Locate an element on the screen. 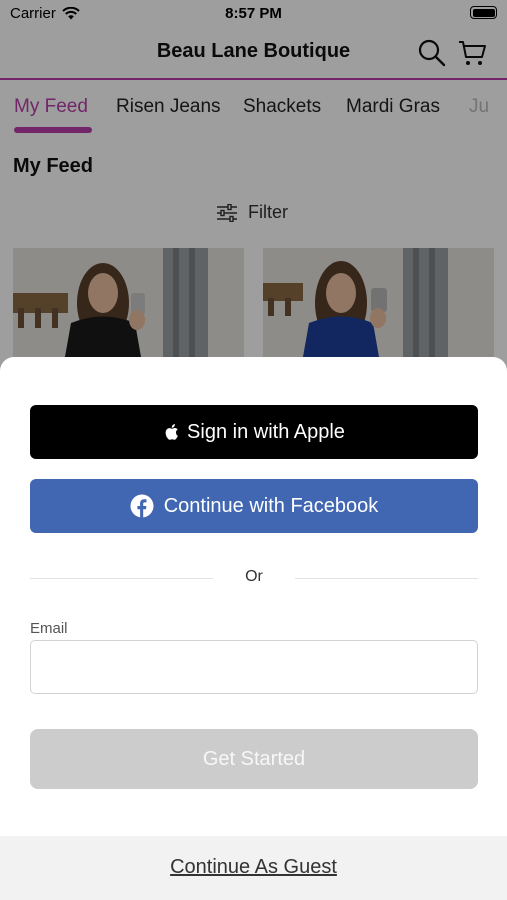 This screenshot has width=507, height=900. apple-icon is located at coordinates (171, 432).